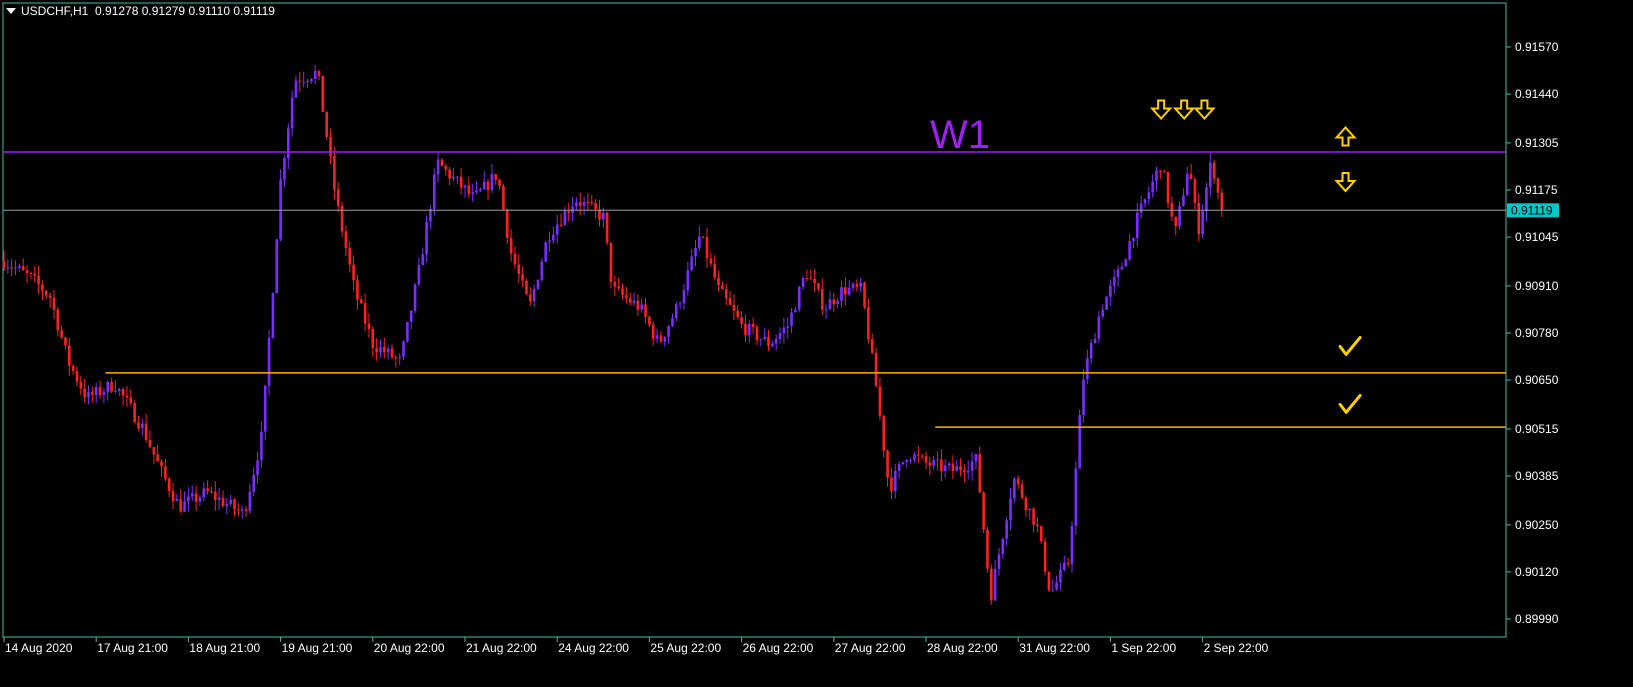 Image resolution: width=1633 pixels, height=687 pixels. Describe the element at coordinates (778, 648) in the screenshot. I see `x-tick-label: 26 Aug 22:00` at that location.